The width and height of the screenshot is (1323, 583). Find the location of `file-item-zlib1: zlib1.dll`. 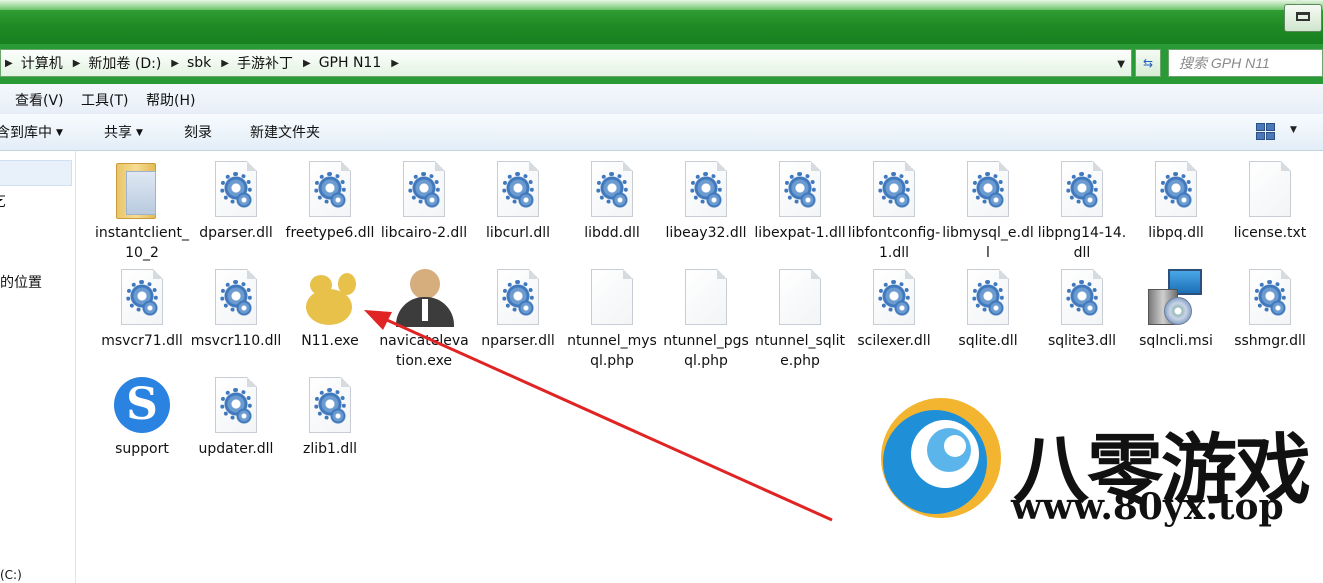

file-item-zlib1: zlib1.dll is located at coordinates (330, 418).